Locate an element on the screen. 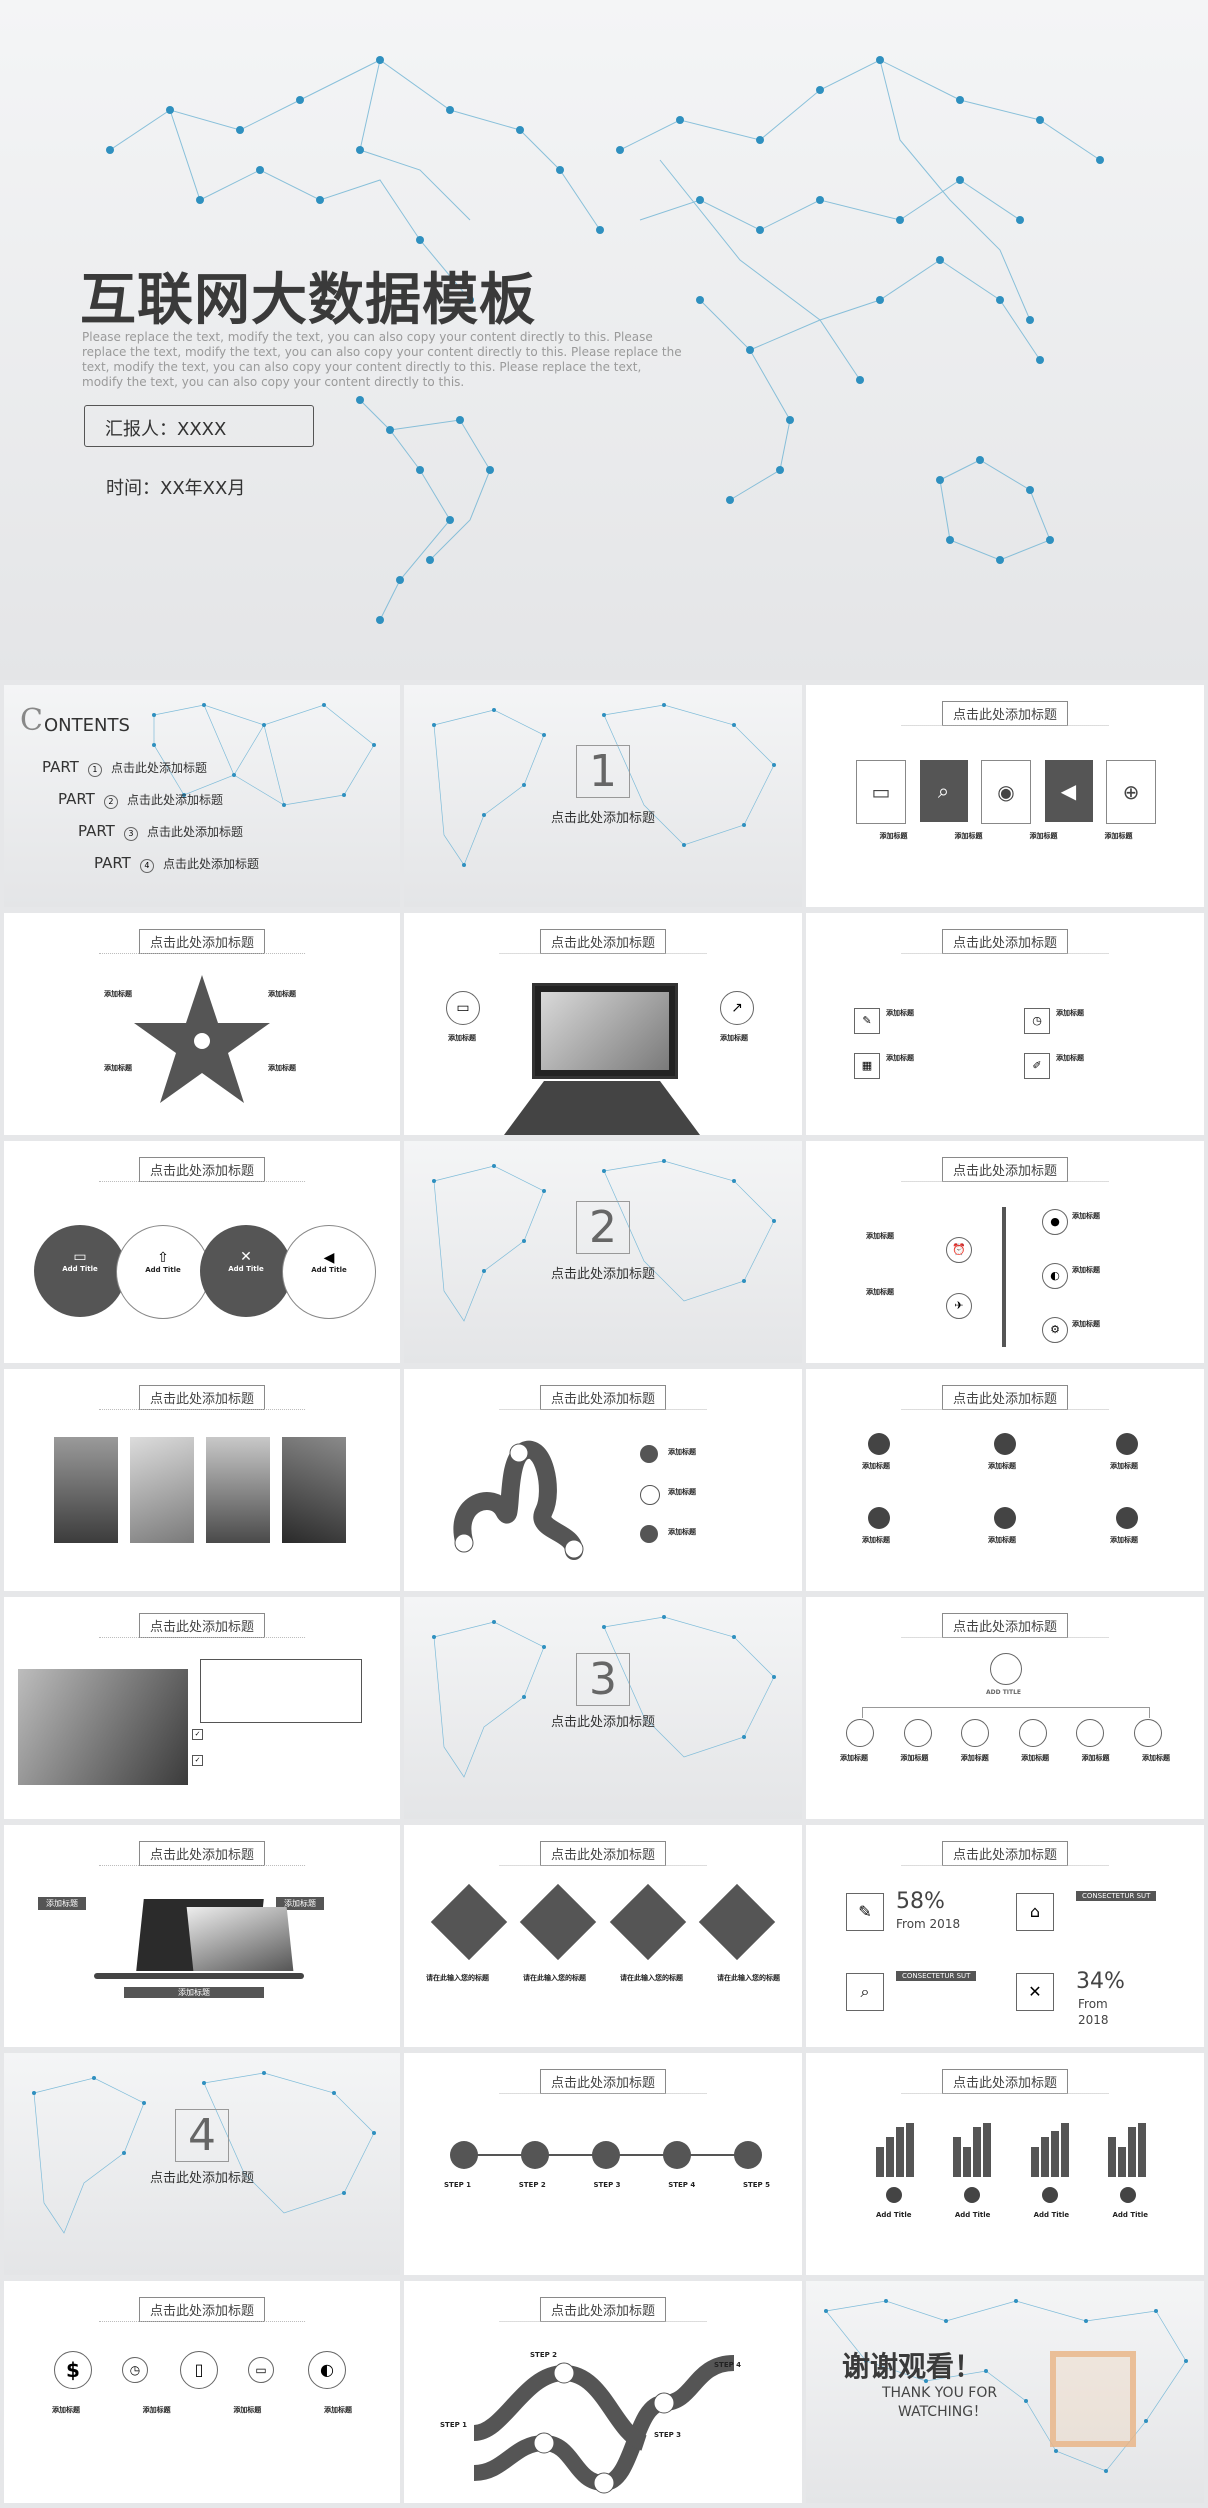  thumb-curve-path: 点击此处添加标题 添加标题 添加标题 添加标题 is located at coordinates (603, 1480).